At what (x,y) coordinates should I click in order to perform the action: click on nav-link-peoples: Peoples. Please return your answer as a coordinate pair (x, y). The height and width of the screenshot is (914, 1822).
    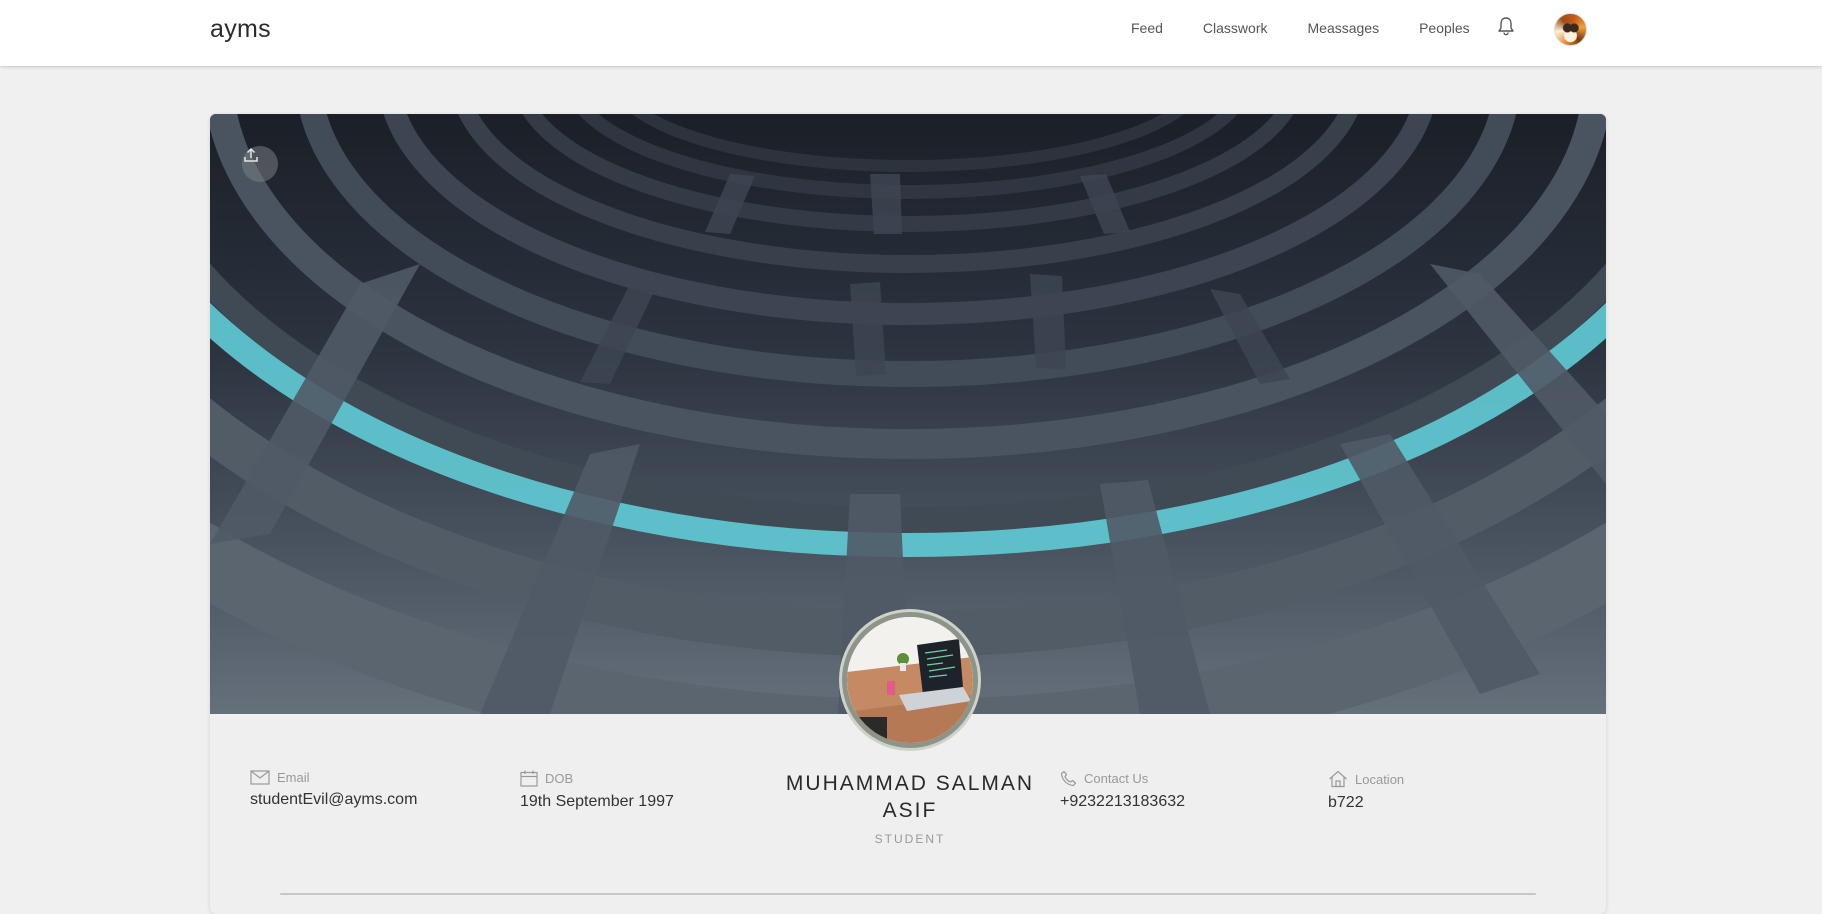
    Looking at the image, I should click on (1444, 28).